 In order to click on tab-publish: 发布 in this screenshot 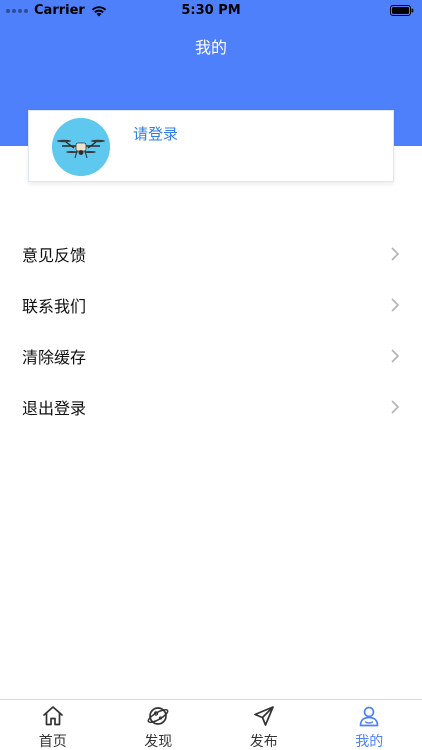, I will do `click(264, 725)`.